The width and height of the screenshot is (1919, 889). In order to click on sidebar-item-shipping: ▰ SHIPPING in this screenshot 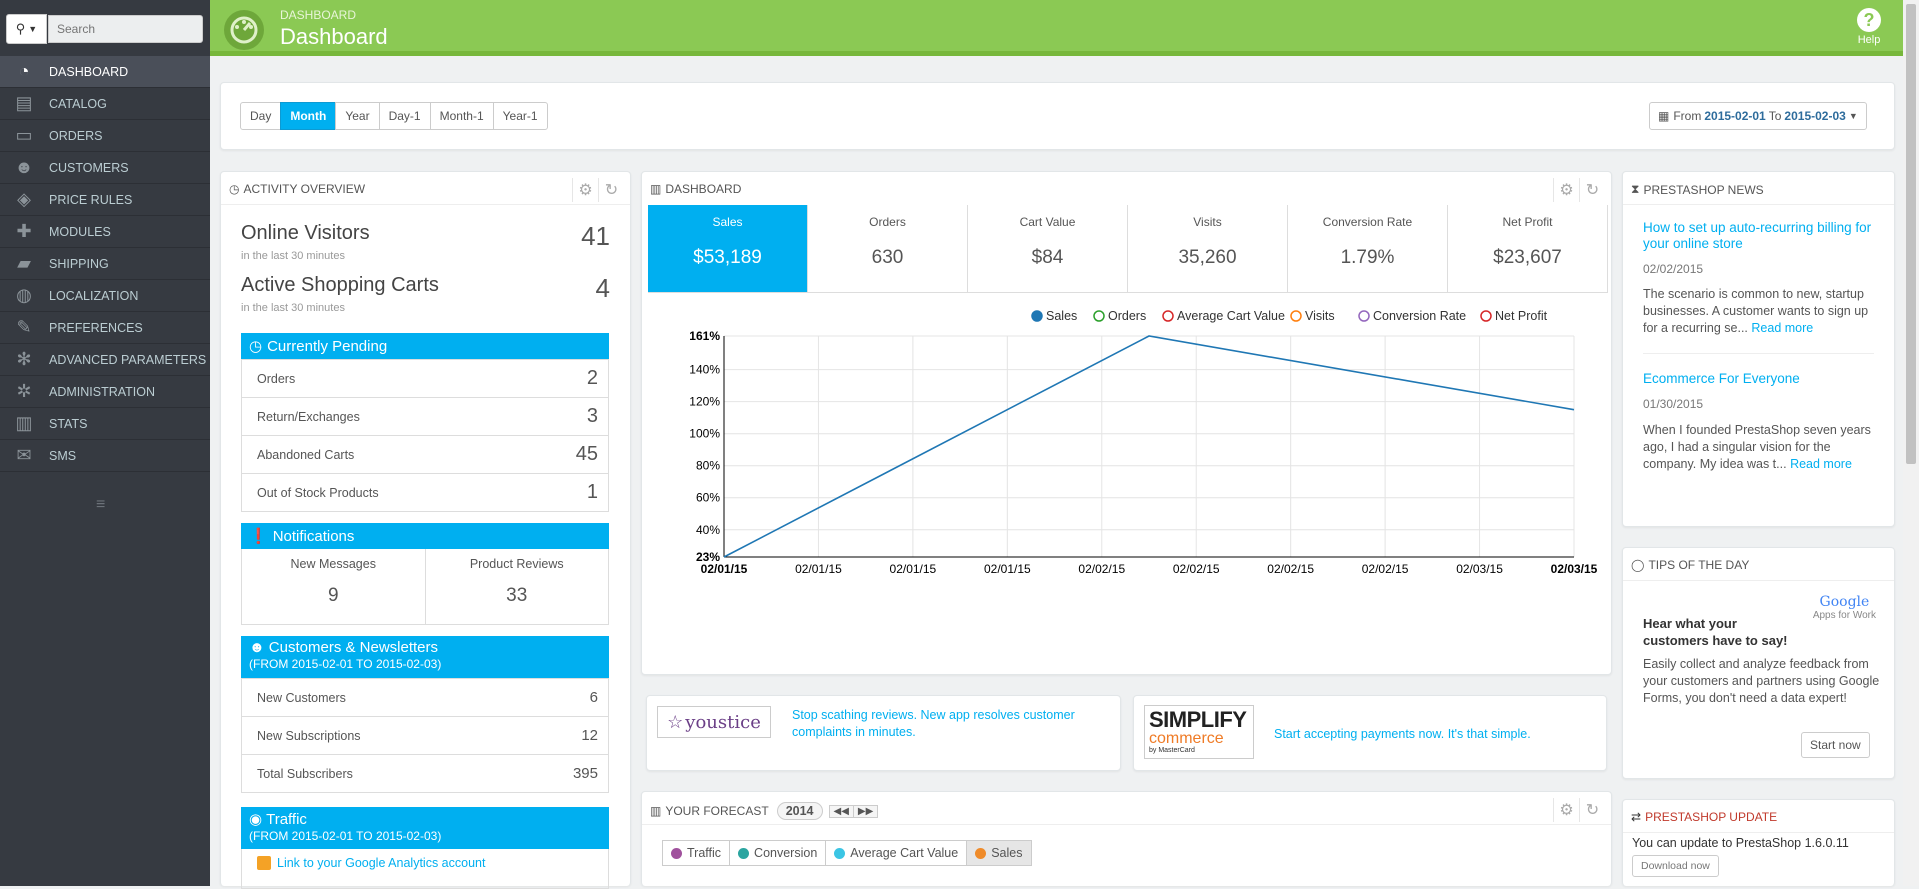, I will do `click(105, 264)`.